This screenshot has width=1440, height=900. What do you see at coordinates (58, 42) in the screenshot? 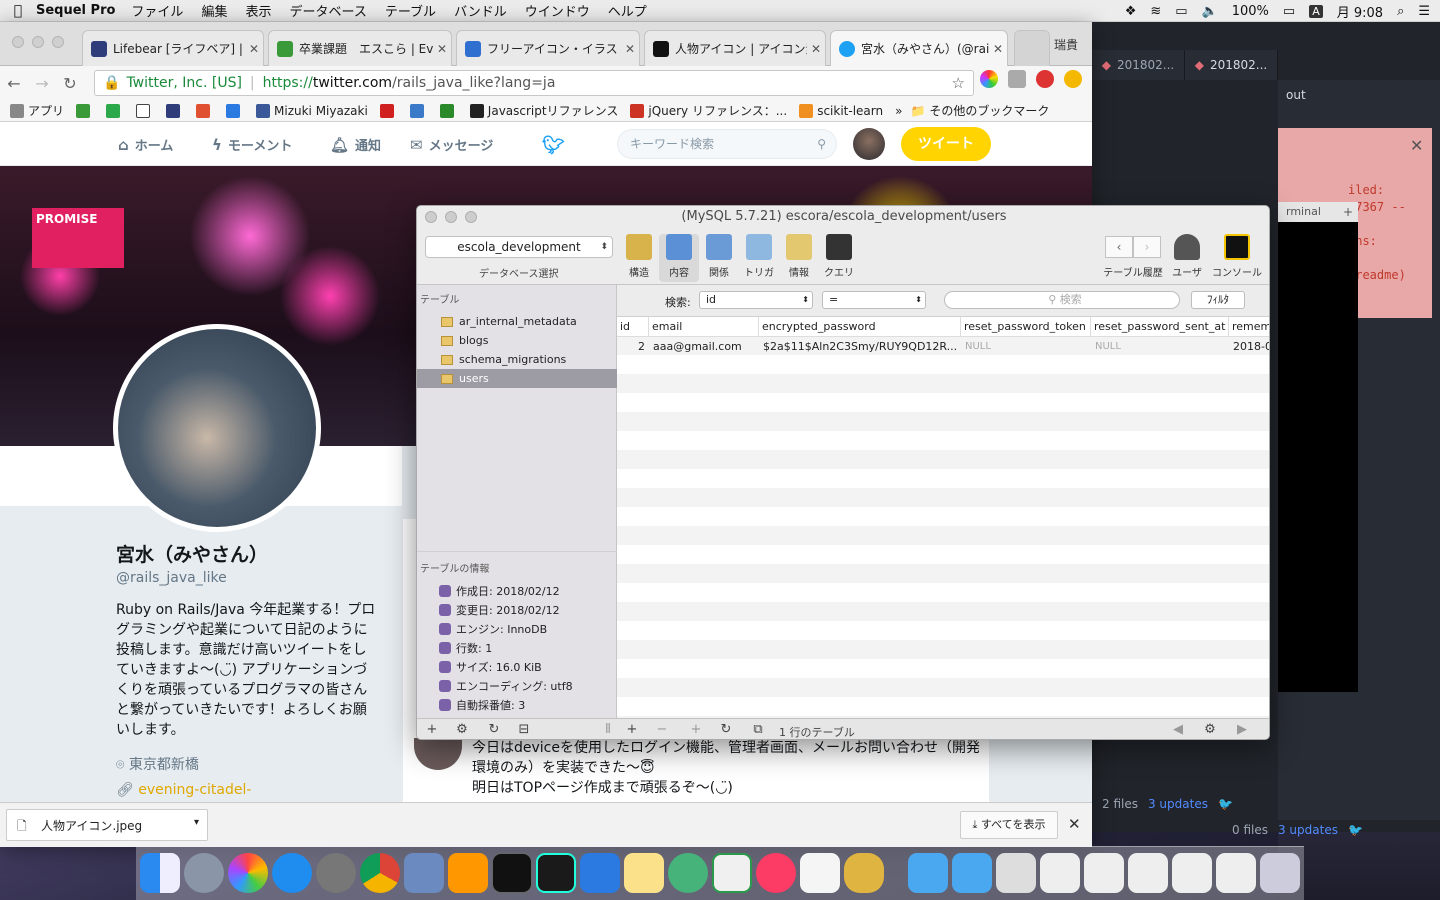
I see `zoom-window-button` at bounding box center [58, 42].